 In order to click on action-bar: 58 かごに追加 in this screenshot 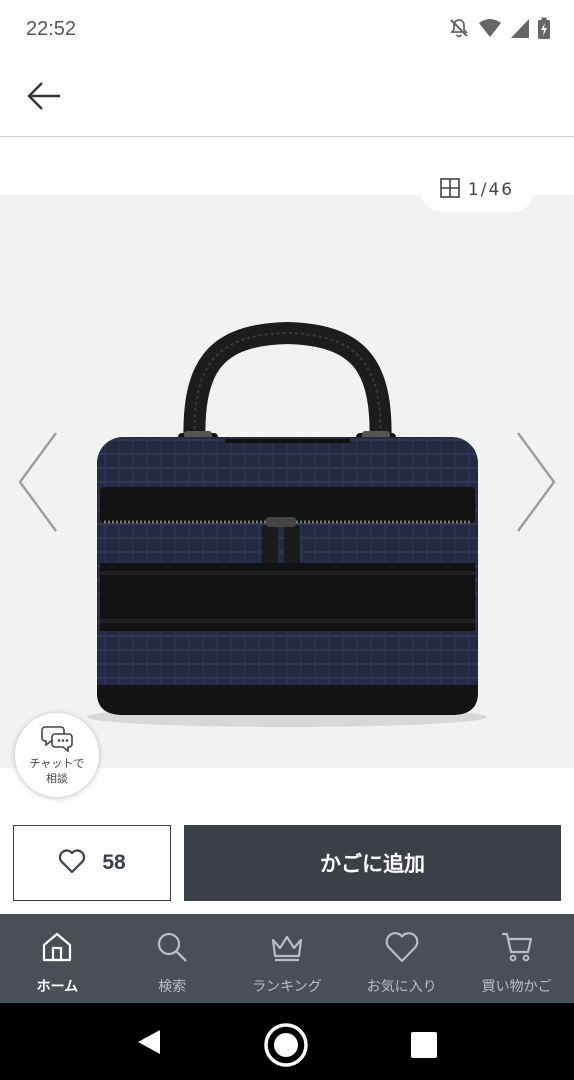, I will do `click(287, 863)`.